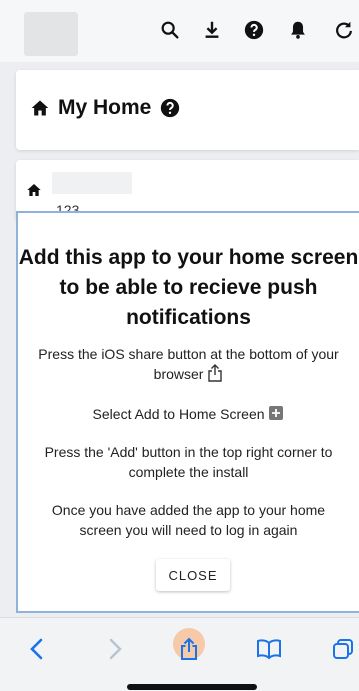  Describe the element at coordinates (187, 110) in the screenshot. I see `my-home-card: My Home` at that location.